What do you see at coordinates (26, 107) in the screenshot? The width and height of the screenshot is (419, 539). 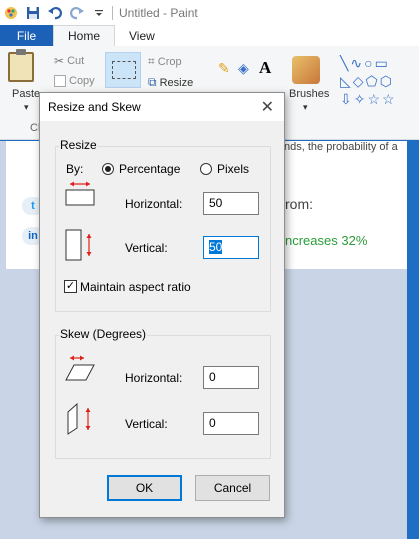 I see `paste-dropdown-icon: ▾` at bounding box center [26, 107].